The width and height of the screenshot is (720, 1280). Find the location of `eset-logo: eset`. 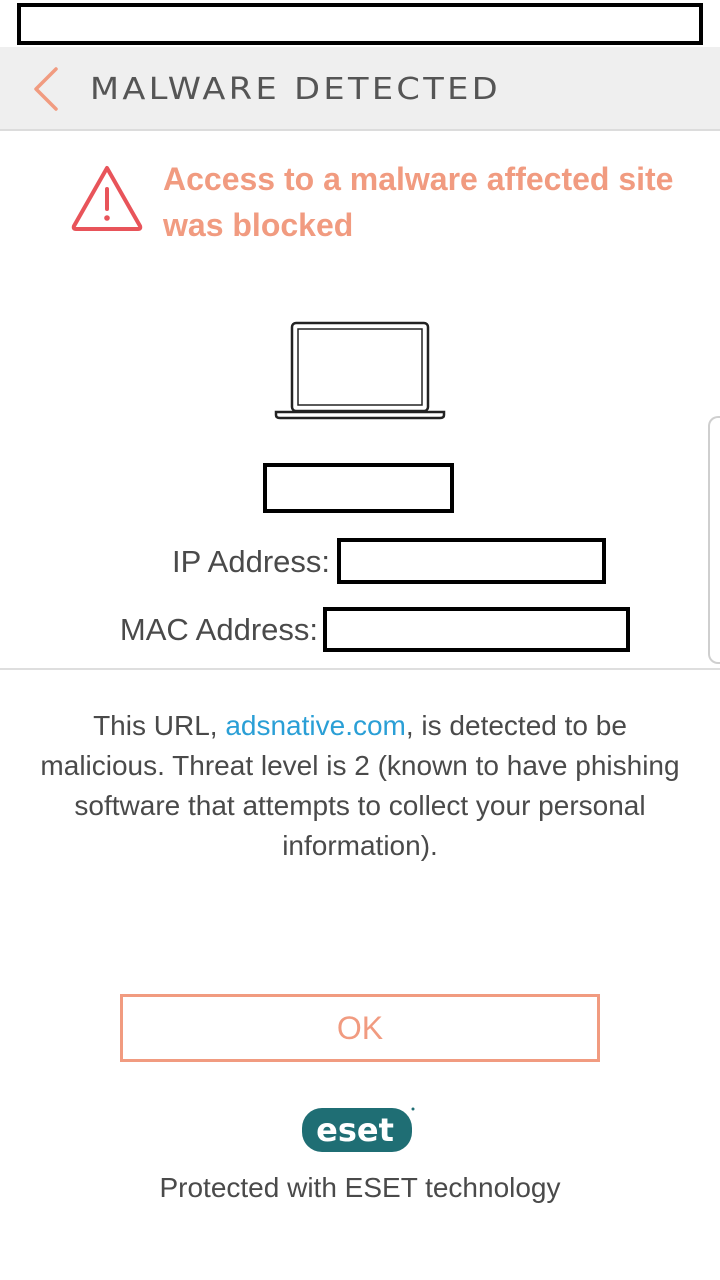

eset-logo: eset is located at coordinates (358, 1129).